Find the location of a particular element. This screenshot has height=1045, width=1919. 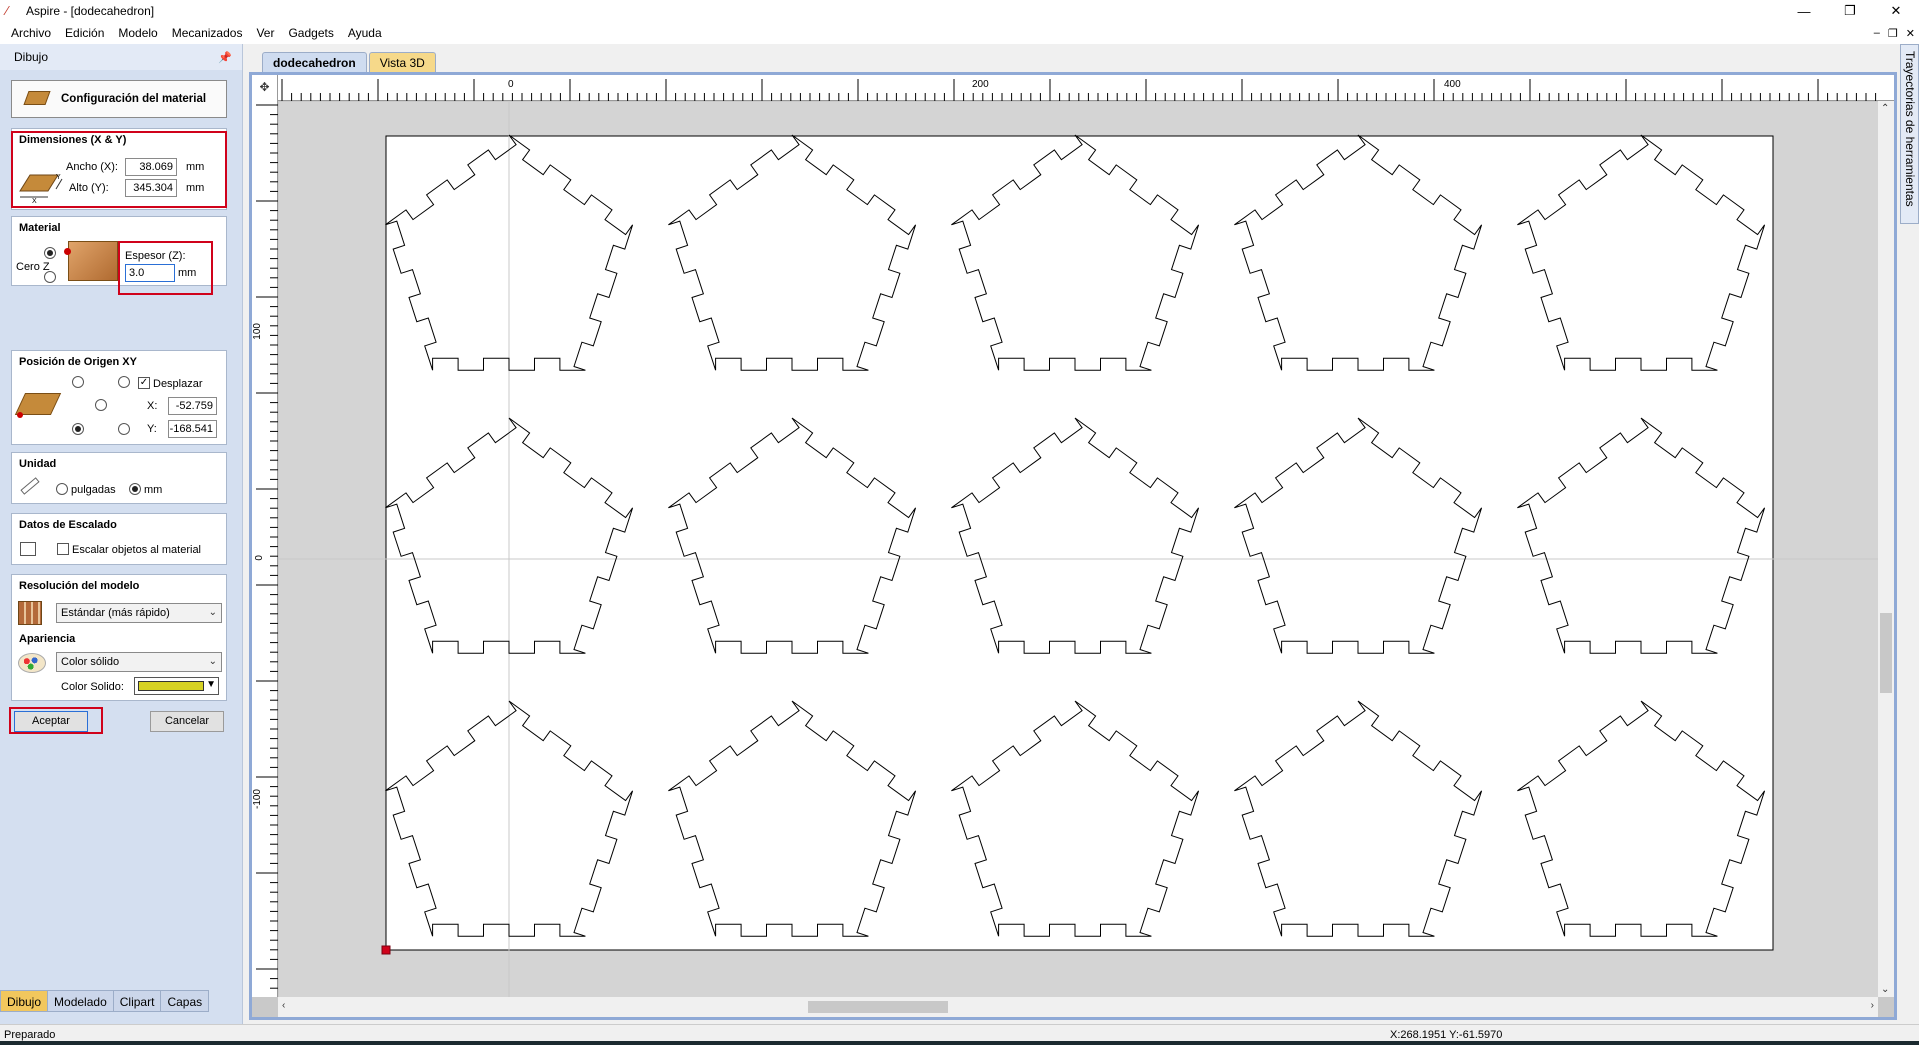

cancel-button: Cancelar is located at coordinates (187, 721).